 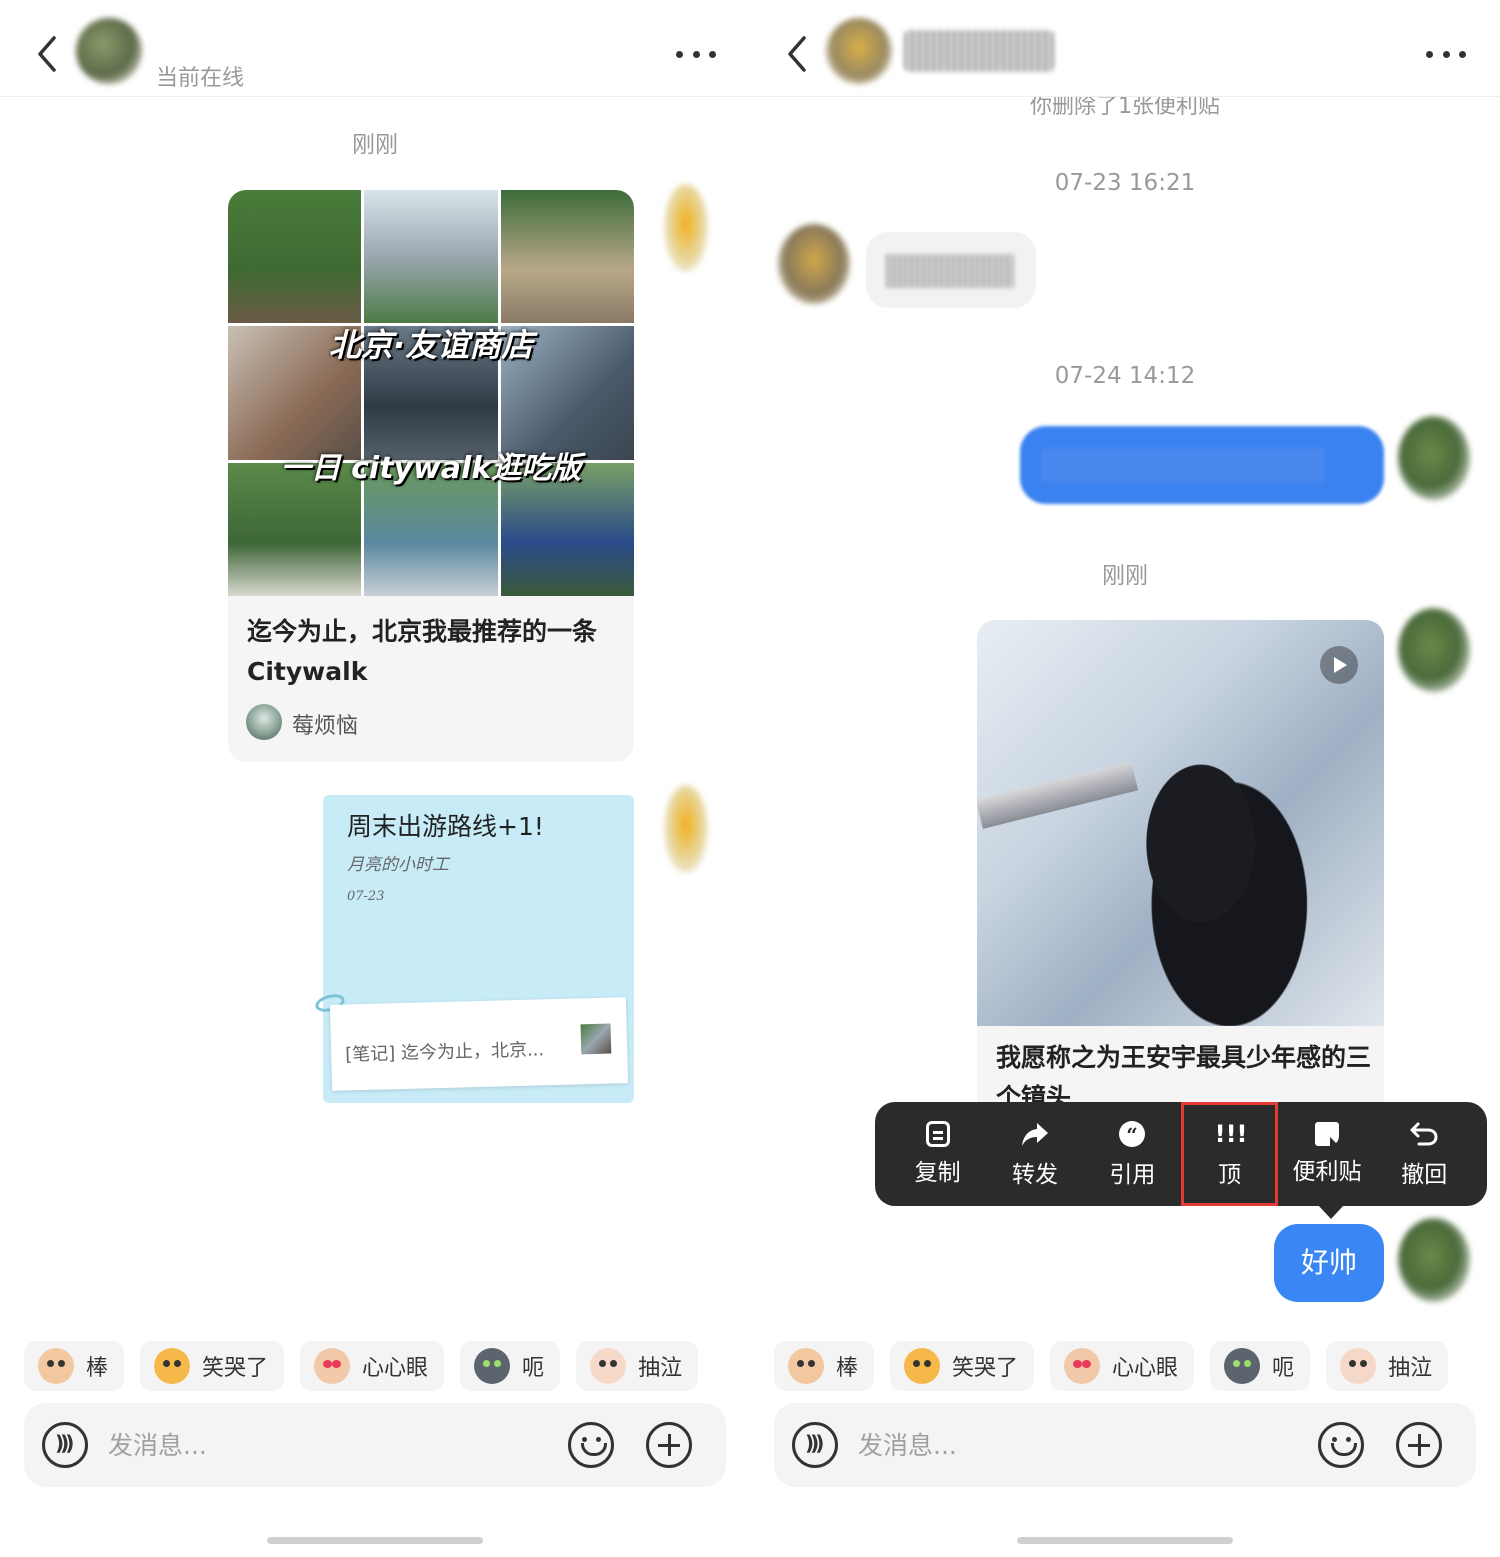 What do you see at coordinates (1329, 1263) in the screenshot?
I see `my-message-bubble: 好帅` at bounding box center [1329, 1263].